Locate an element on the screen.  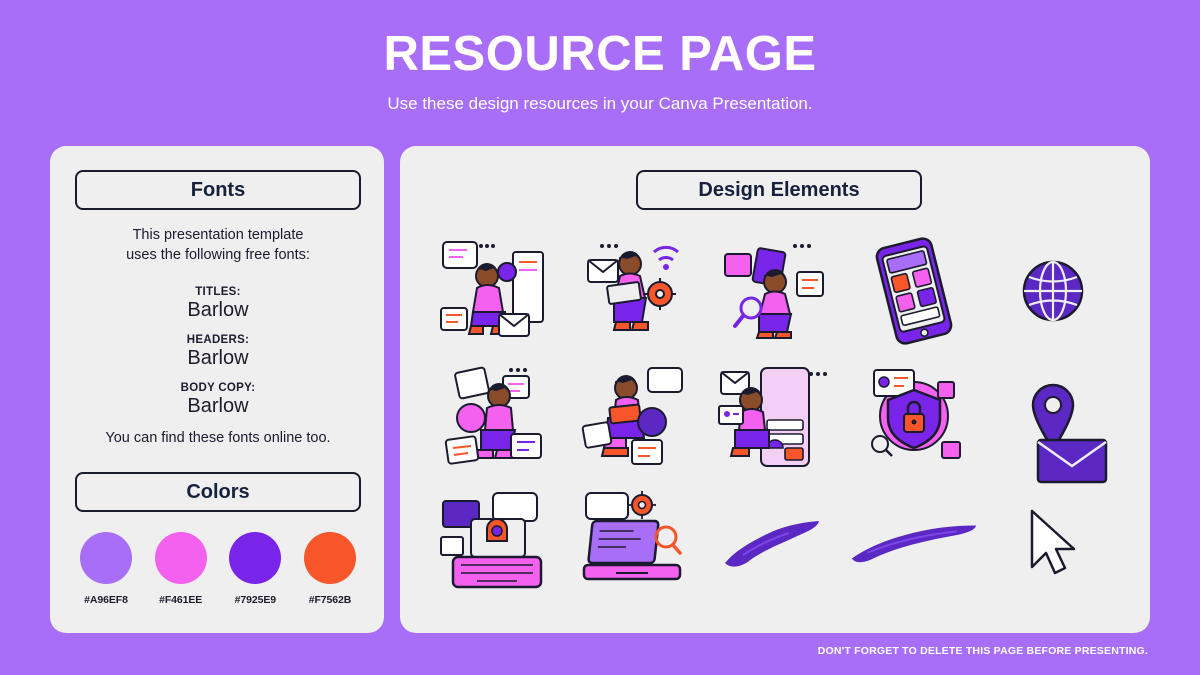
illustration-person-chat-screen is located at coordinates (775, 417).